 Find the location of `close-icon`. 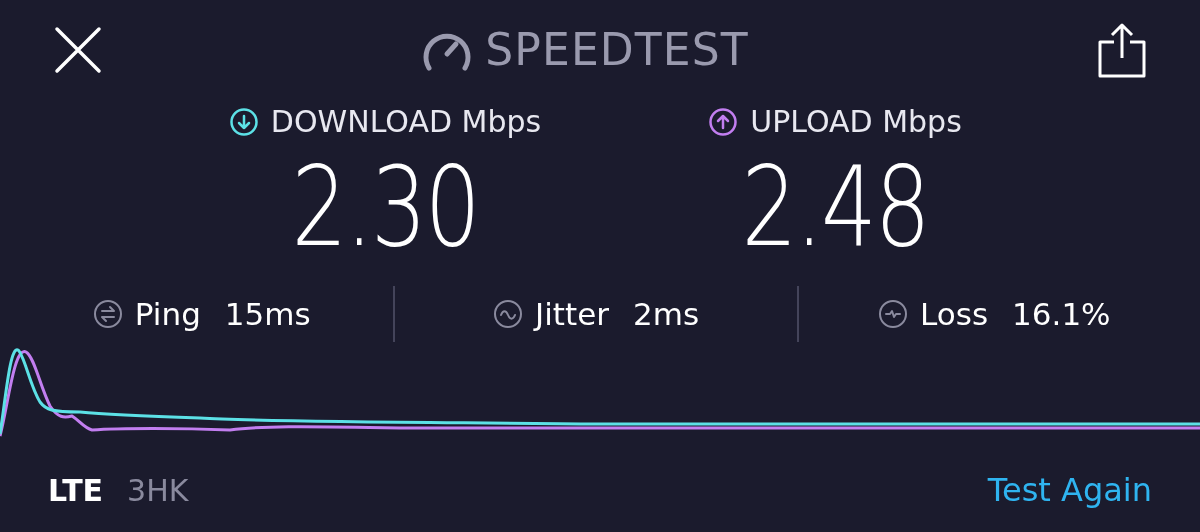

close-icon is located at coordinates (78, 50).